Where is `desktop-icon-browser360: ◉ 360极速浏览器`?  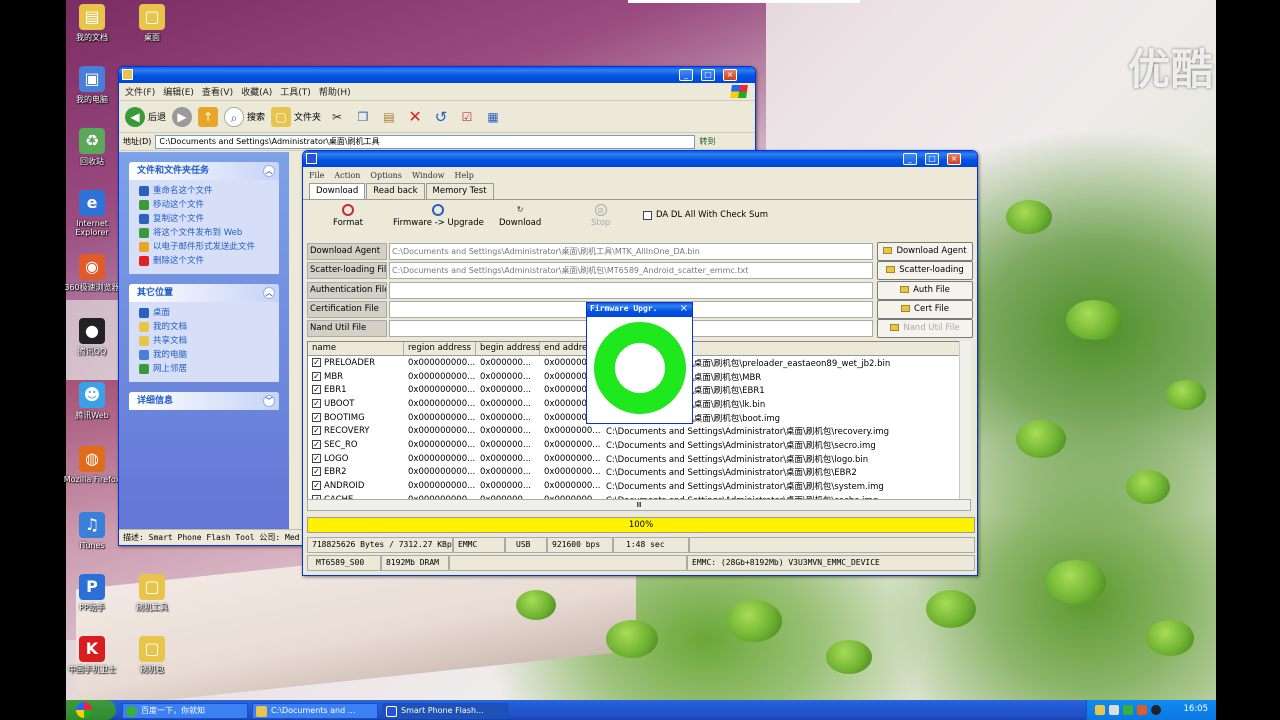
desktop-icon-browser360: ◉ 360极速浏览器 is located at coordinates (92, 273).